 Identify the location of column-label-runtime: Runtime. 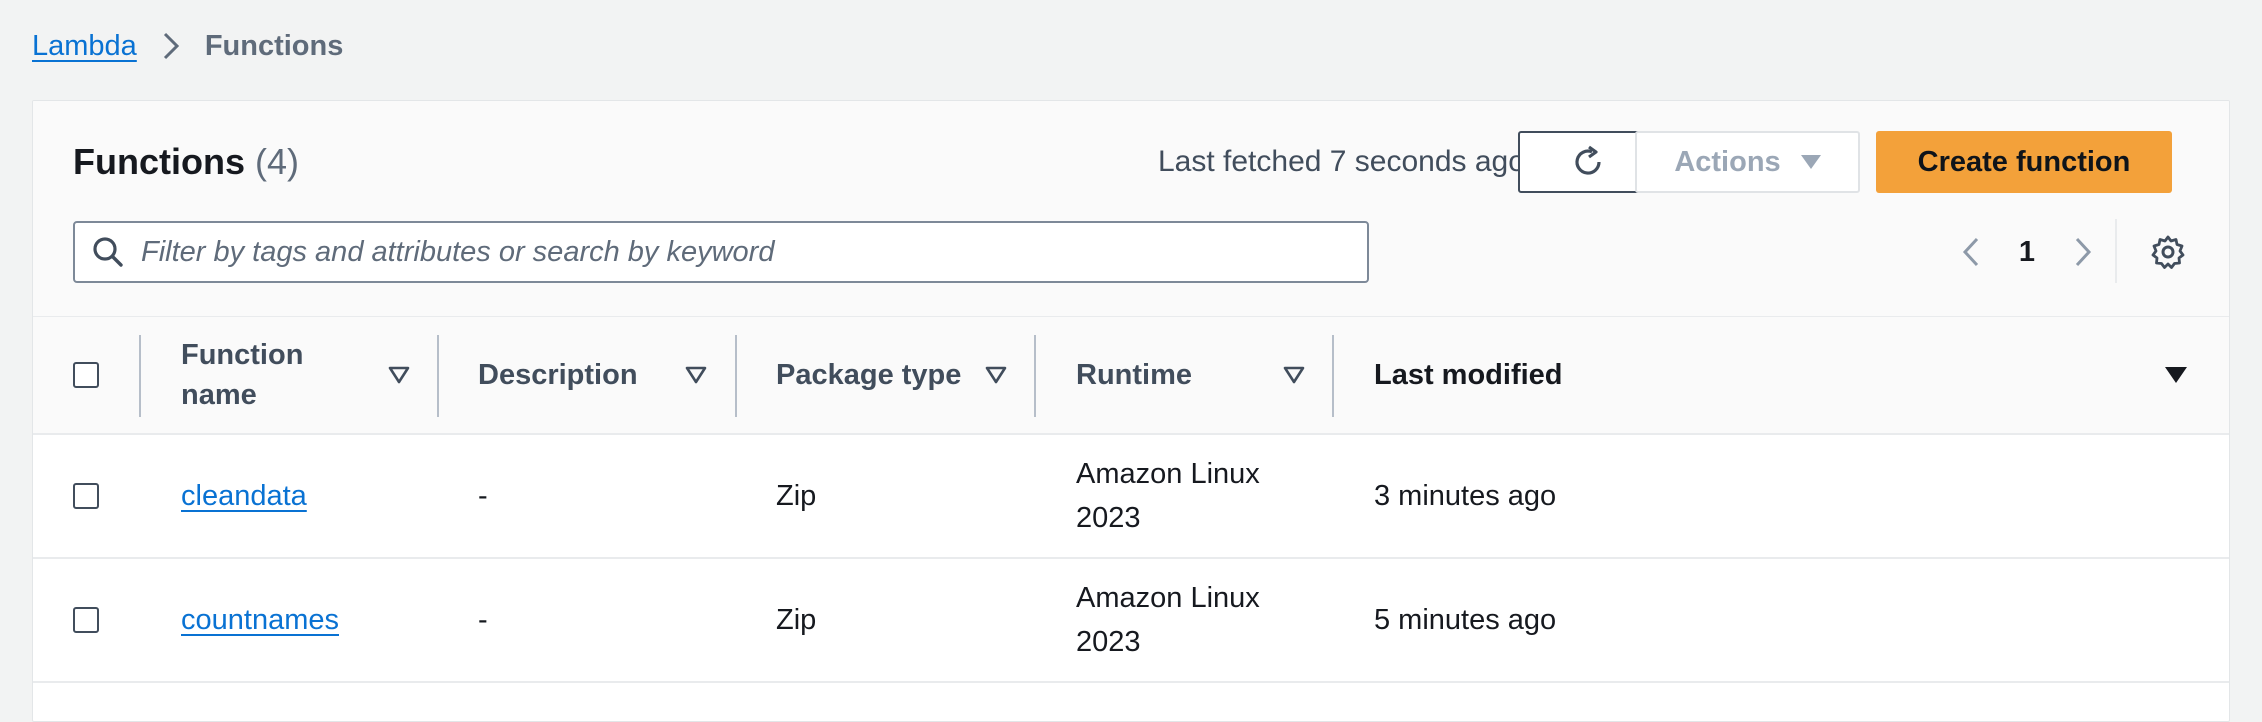
(1134, 375).